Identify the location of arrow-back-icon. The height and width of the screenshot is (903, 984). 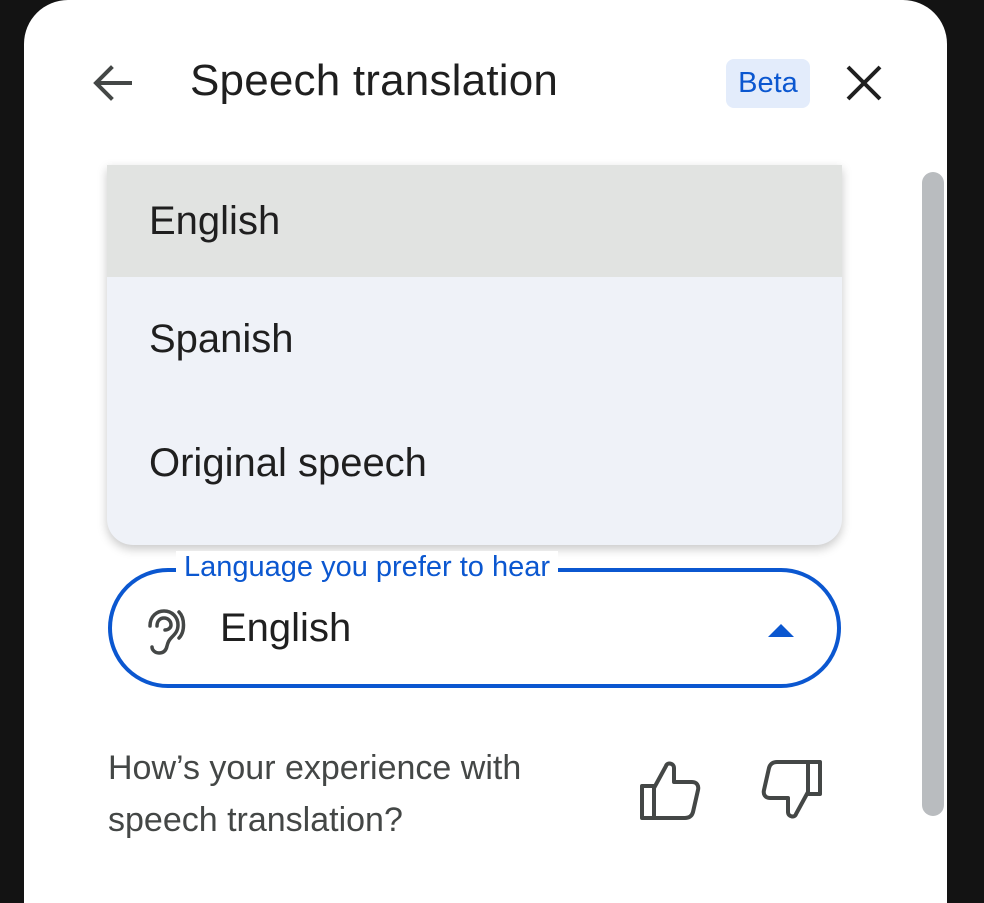
(112, 83).